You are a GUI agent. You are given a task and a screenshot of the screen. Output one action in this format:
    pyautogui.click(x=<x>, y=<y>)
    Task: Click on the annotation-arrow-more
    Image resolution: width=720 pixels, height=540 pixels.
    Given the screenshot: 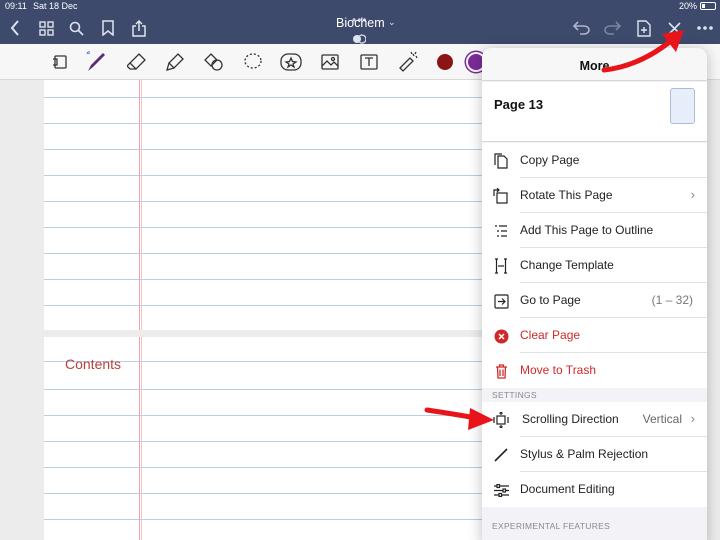 What is the action you would take?
    pyautogui.click(x=642, y=51)
    